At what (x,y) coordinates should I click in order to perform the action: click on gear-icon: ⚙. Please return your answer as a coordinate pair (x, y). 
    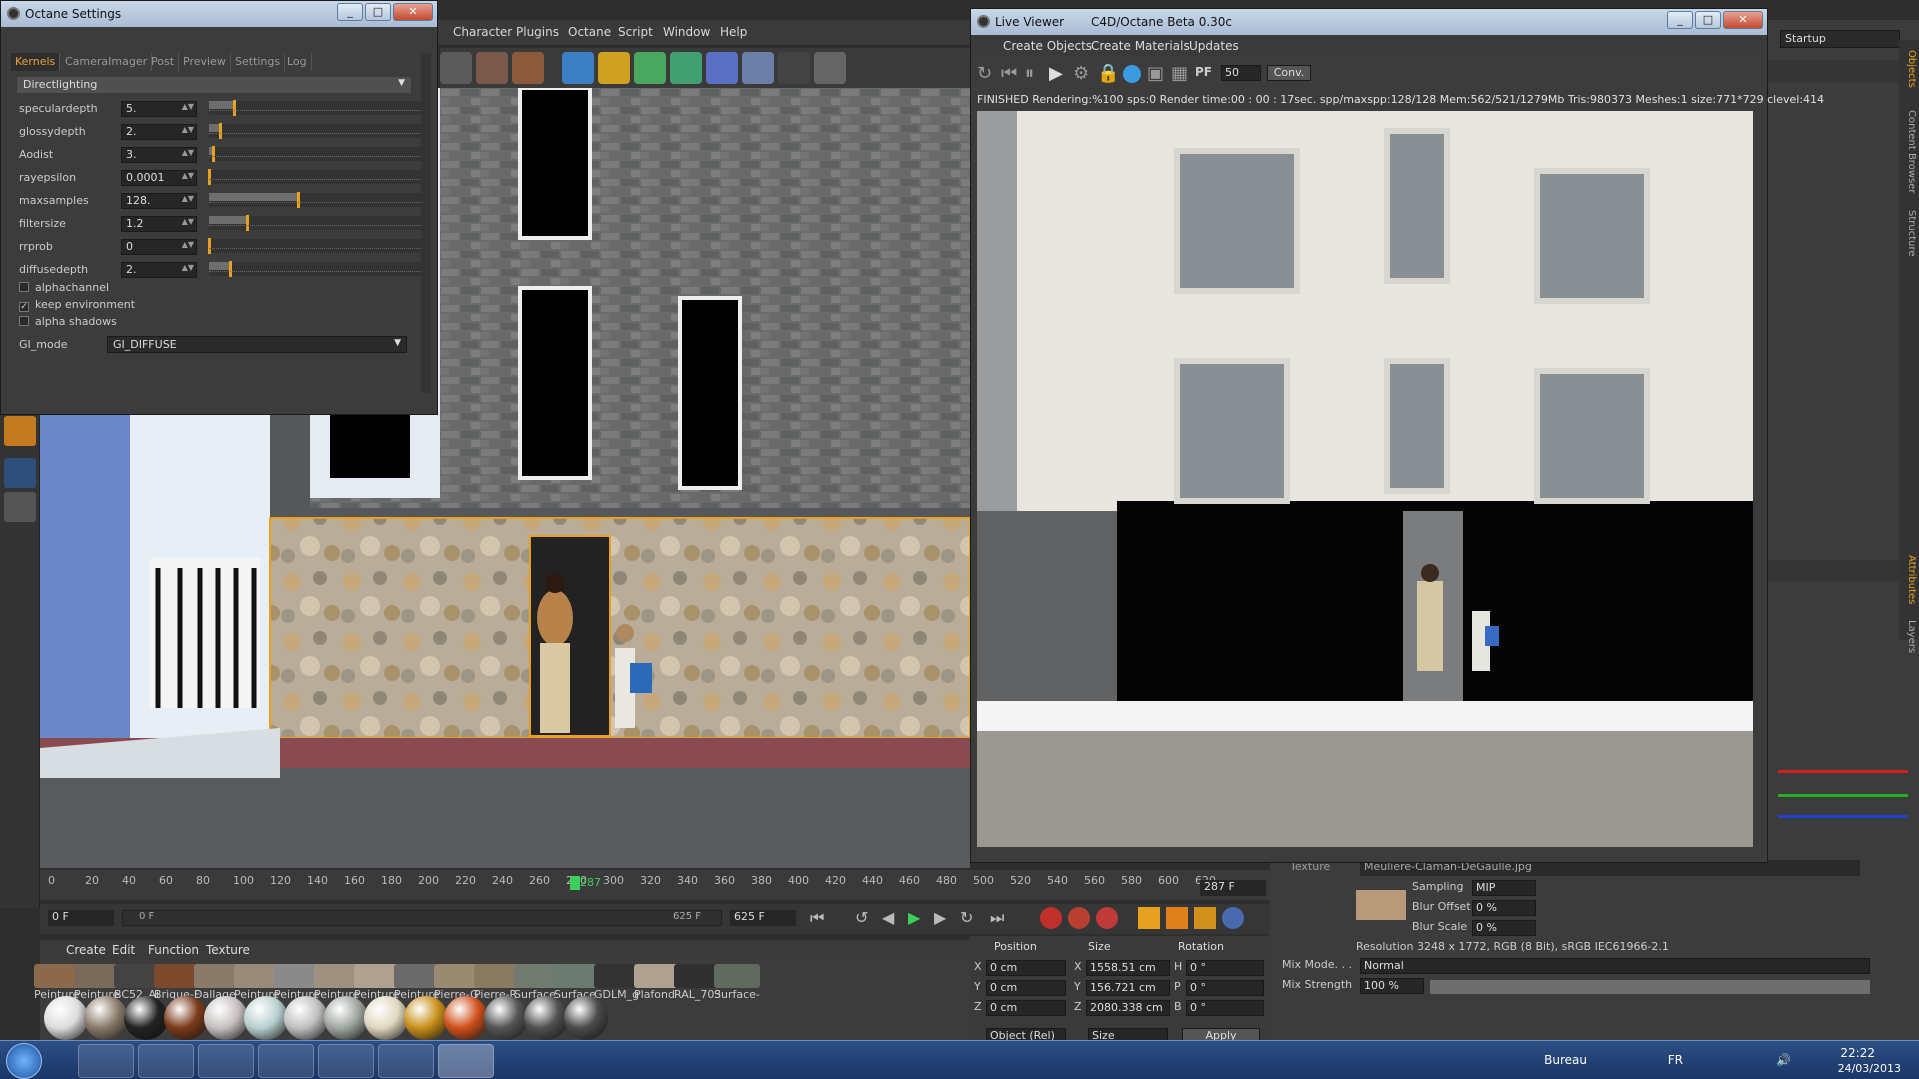
    Looking at the image, I should click on (1081, 73).